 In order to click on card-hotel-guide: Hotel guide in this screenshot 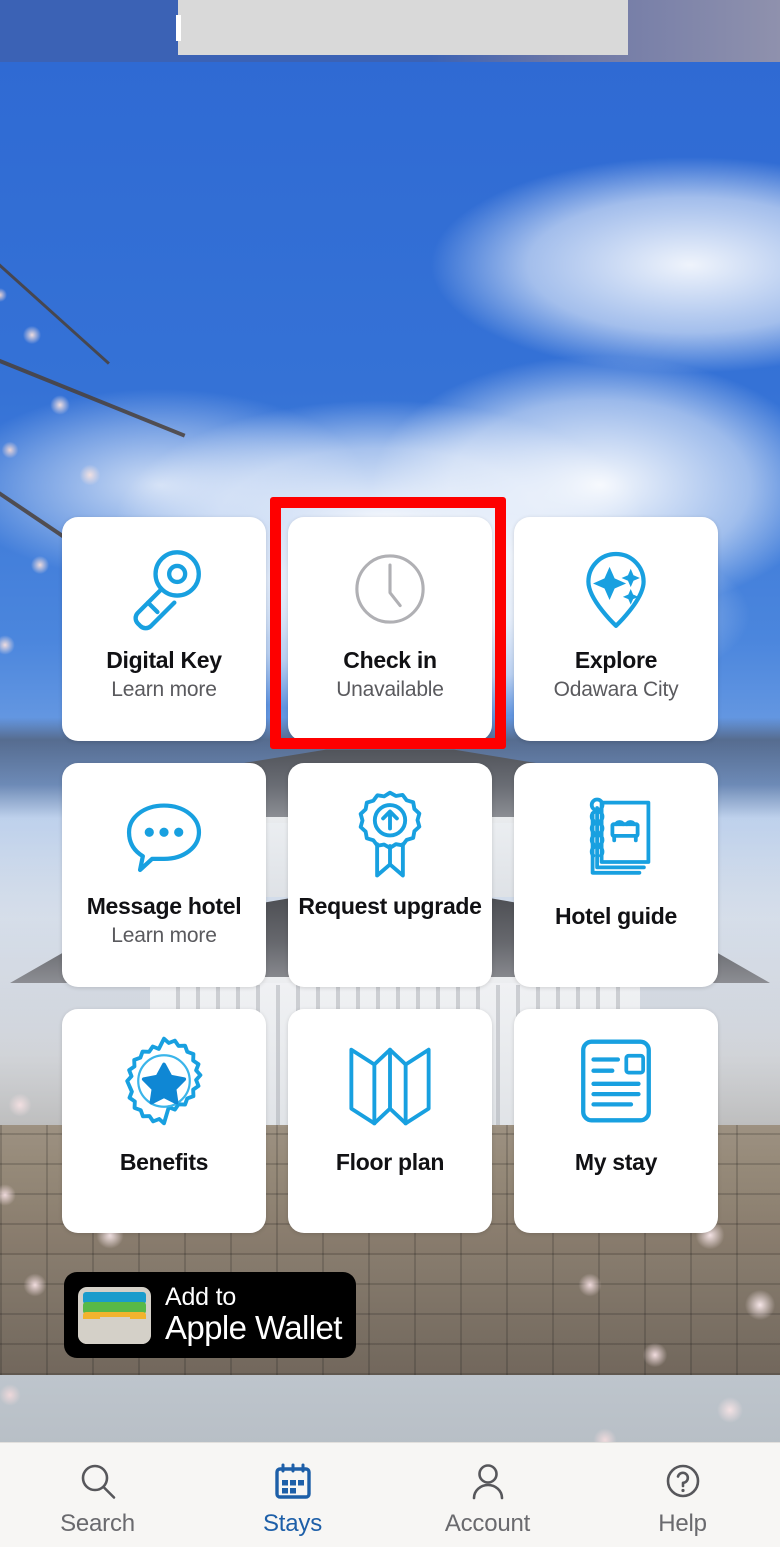, I will do `click(616, 875)`.